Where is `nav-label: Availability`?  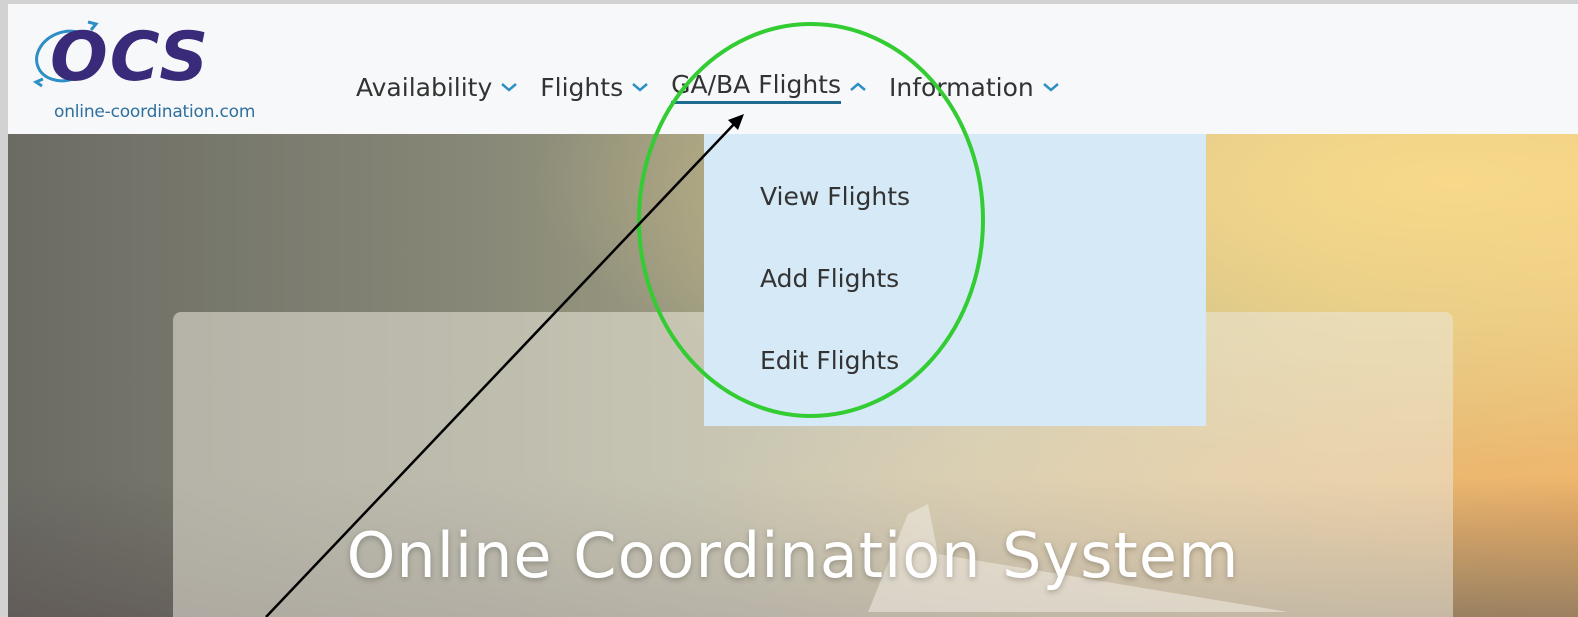 nav-label: Availability is located at coordinates (424, 87).